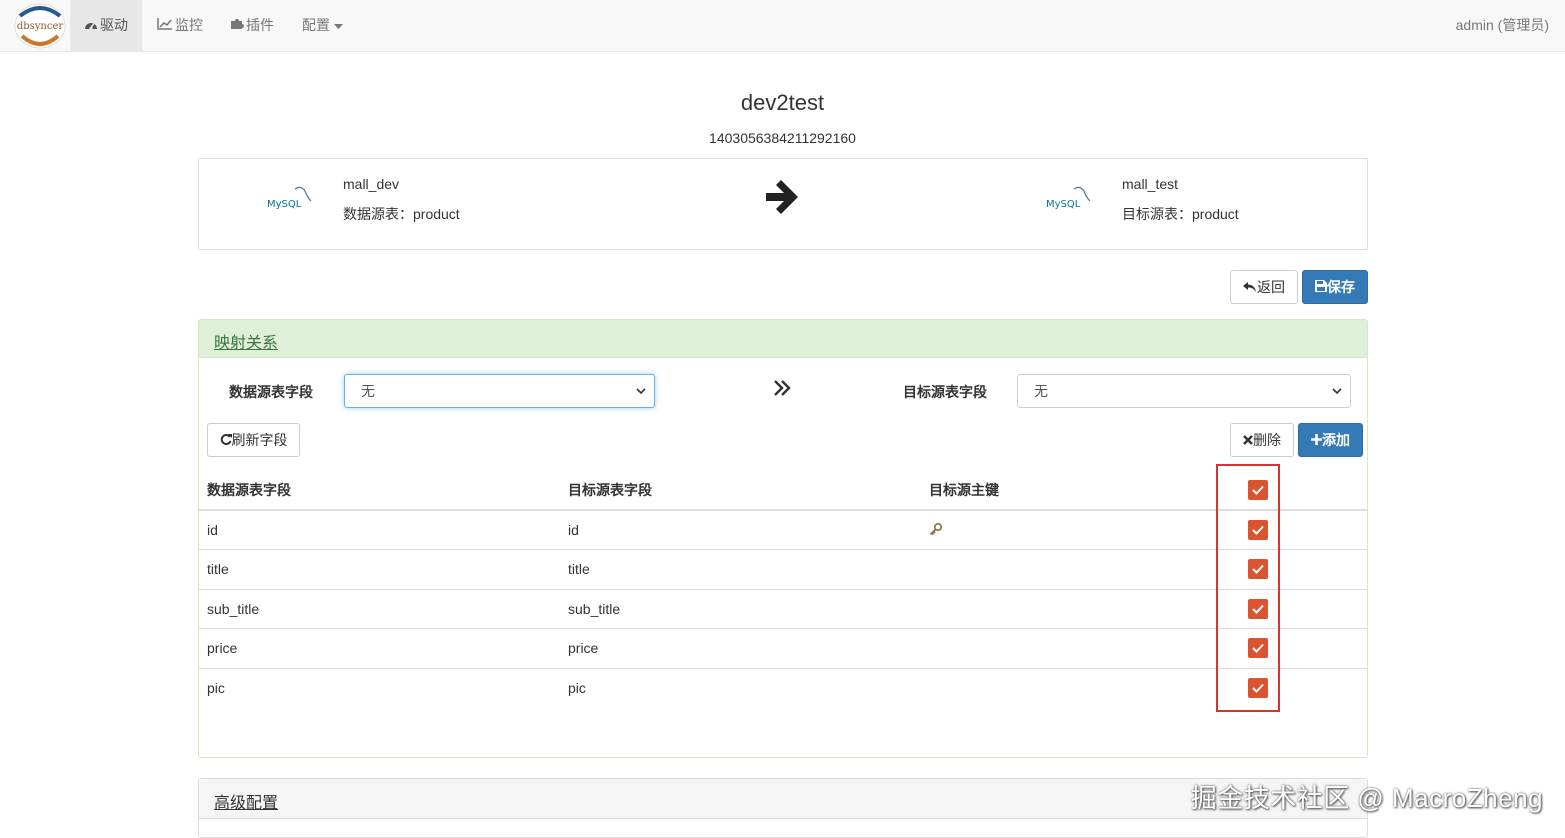 Image resolution: width=1565 pixels, height=838 pixels. Describe the element at coordinates (316, 25) in the screenshot. I see `nav-config-label: 配置` at that location.